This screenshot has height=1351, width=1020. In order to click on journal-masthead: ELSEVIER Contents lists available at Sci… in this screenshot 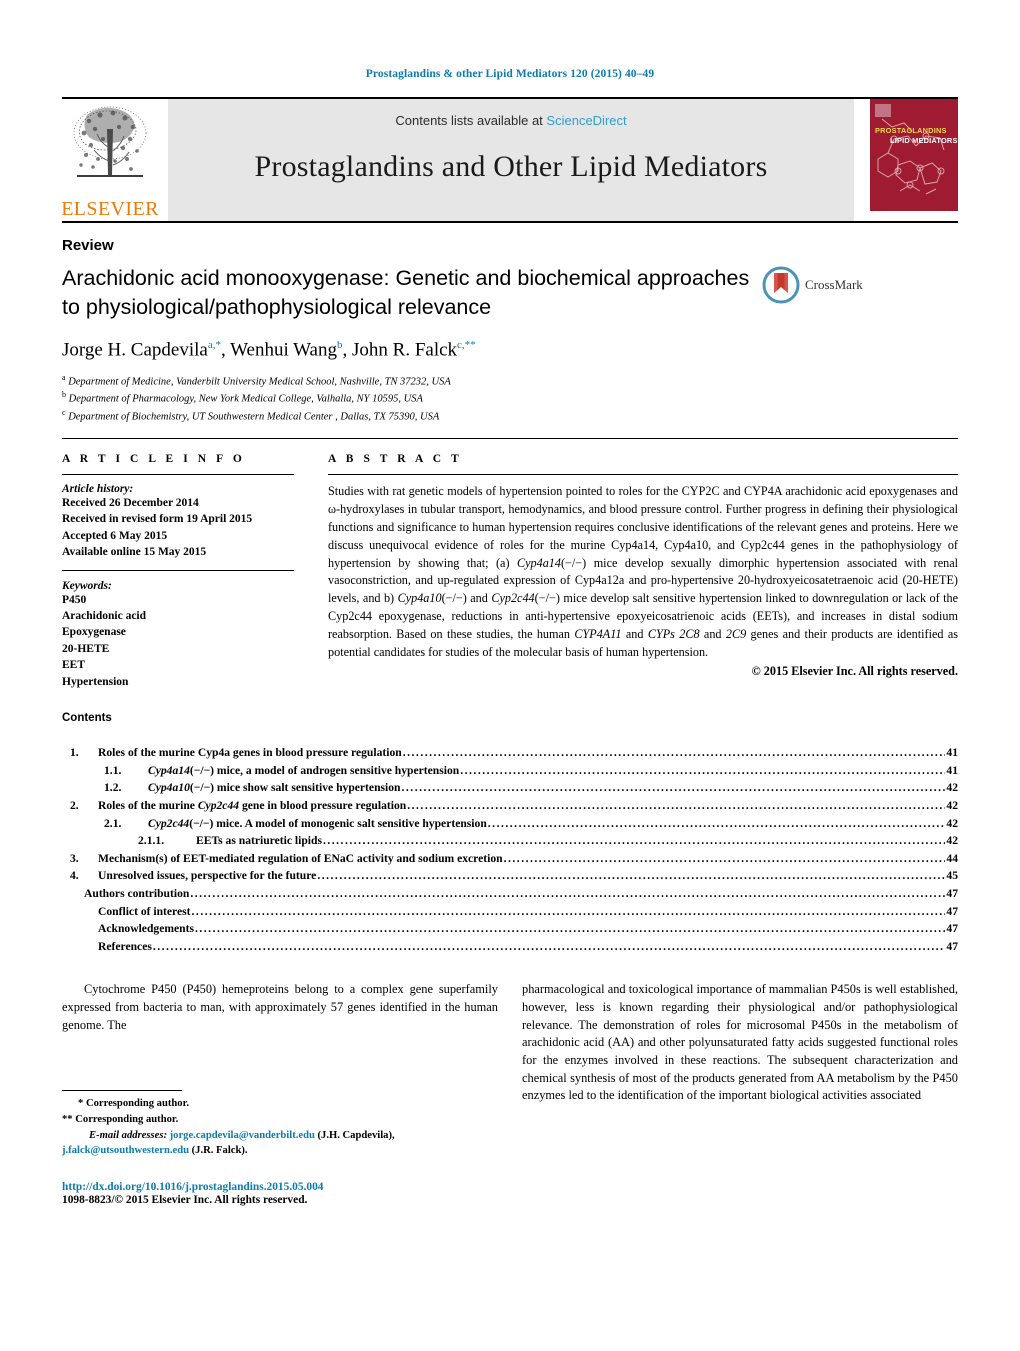, I will do `click(509, 159)`.